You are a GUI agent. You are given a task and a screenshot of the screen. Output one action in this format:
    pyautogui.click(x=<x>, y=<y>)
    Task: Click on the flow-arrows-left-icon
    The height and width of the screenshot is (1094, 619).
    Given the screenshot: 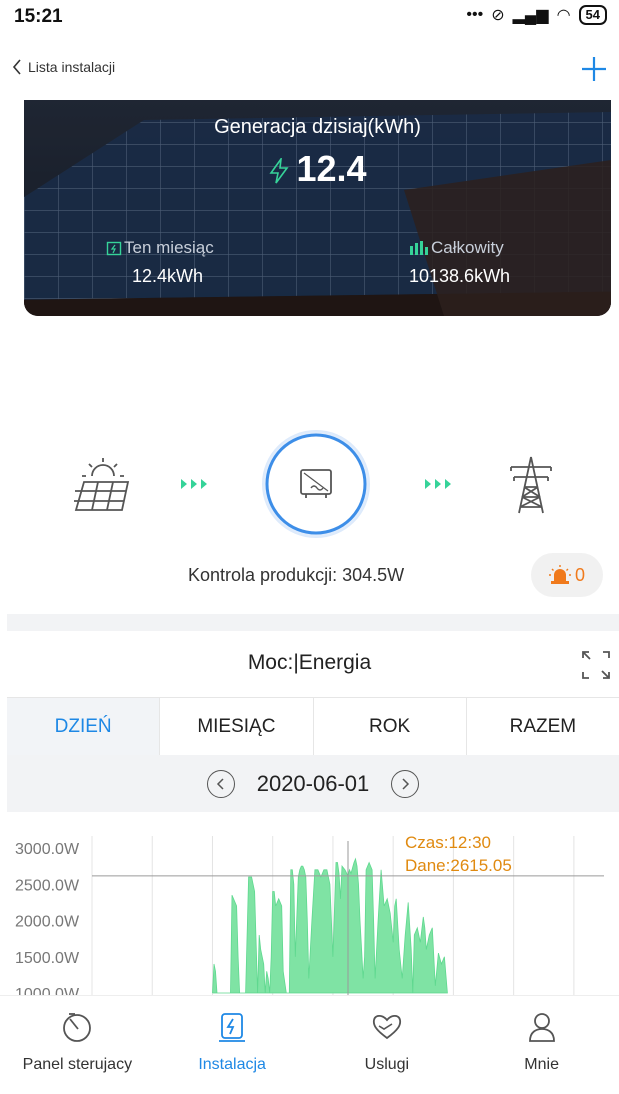 What is the action you would take?
    pyautogui.click(x=194, y=484)
    